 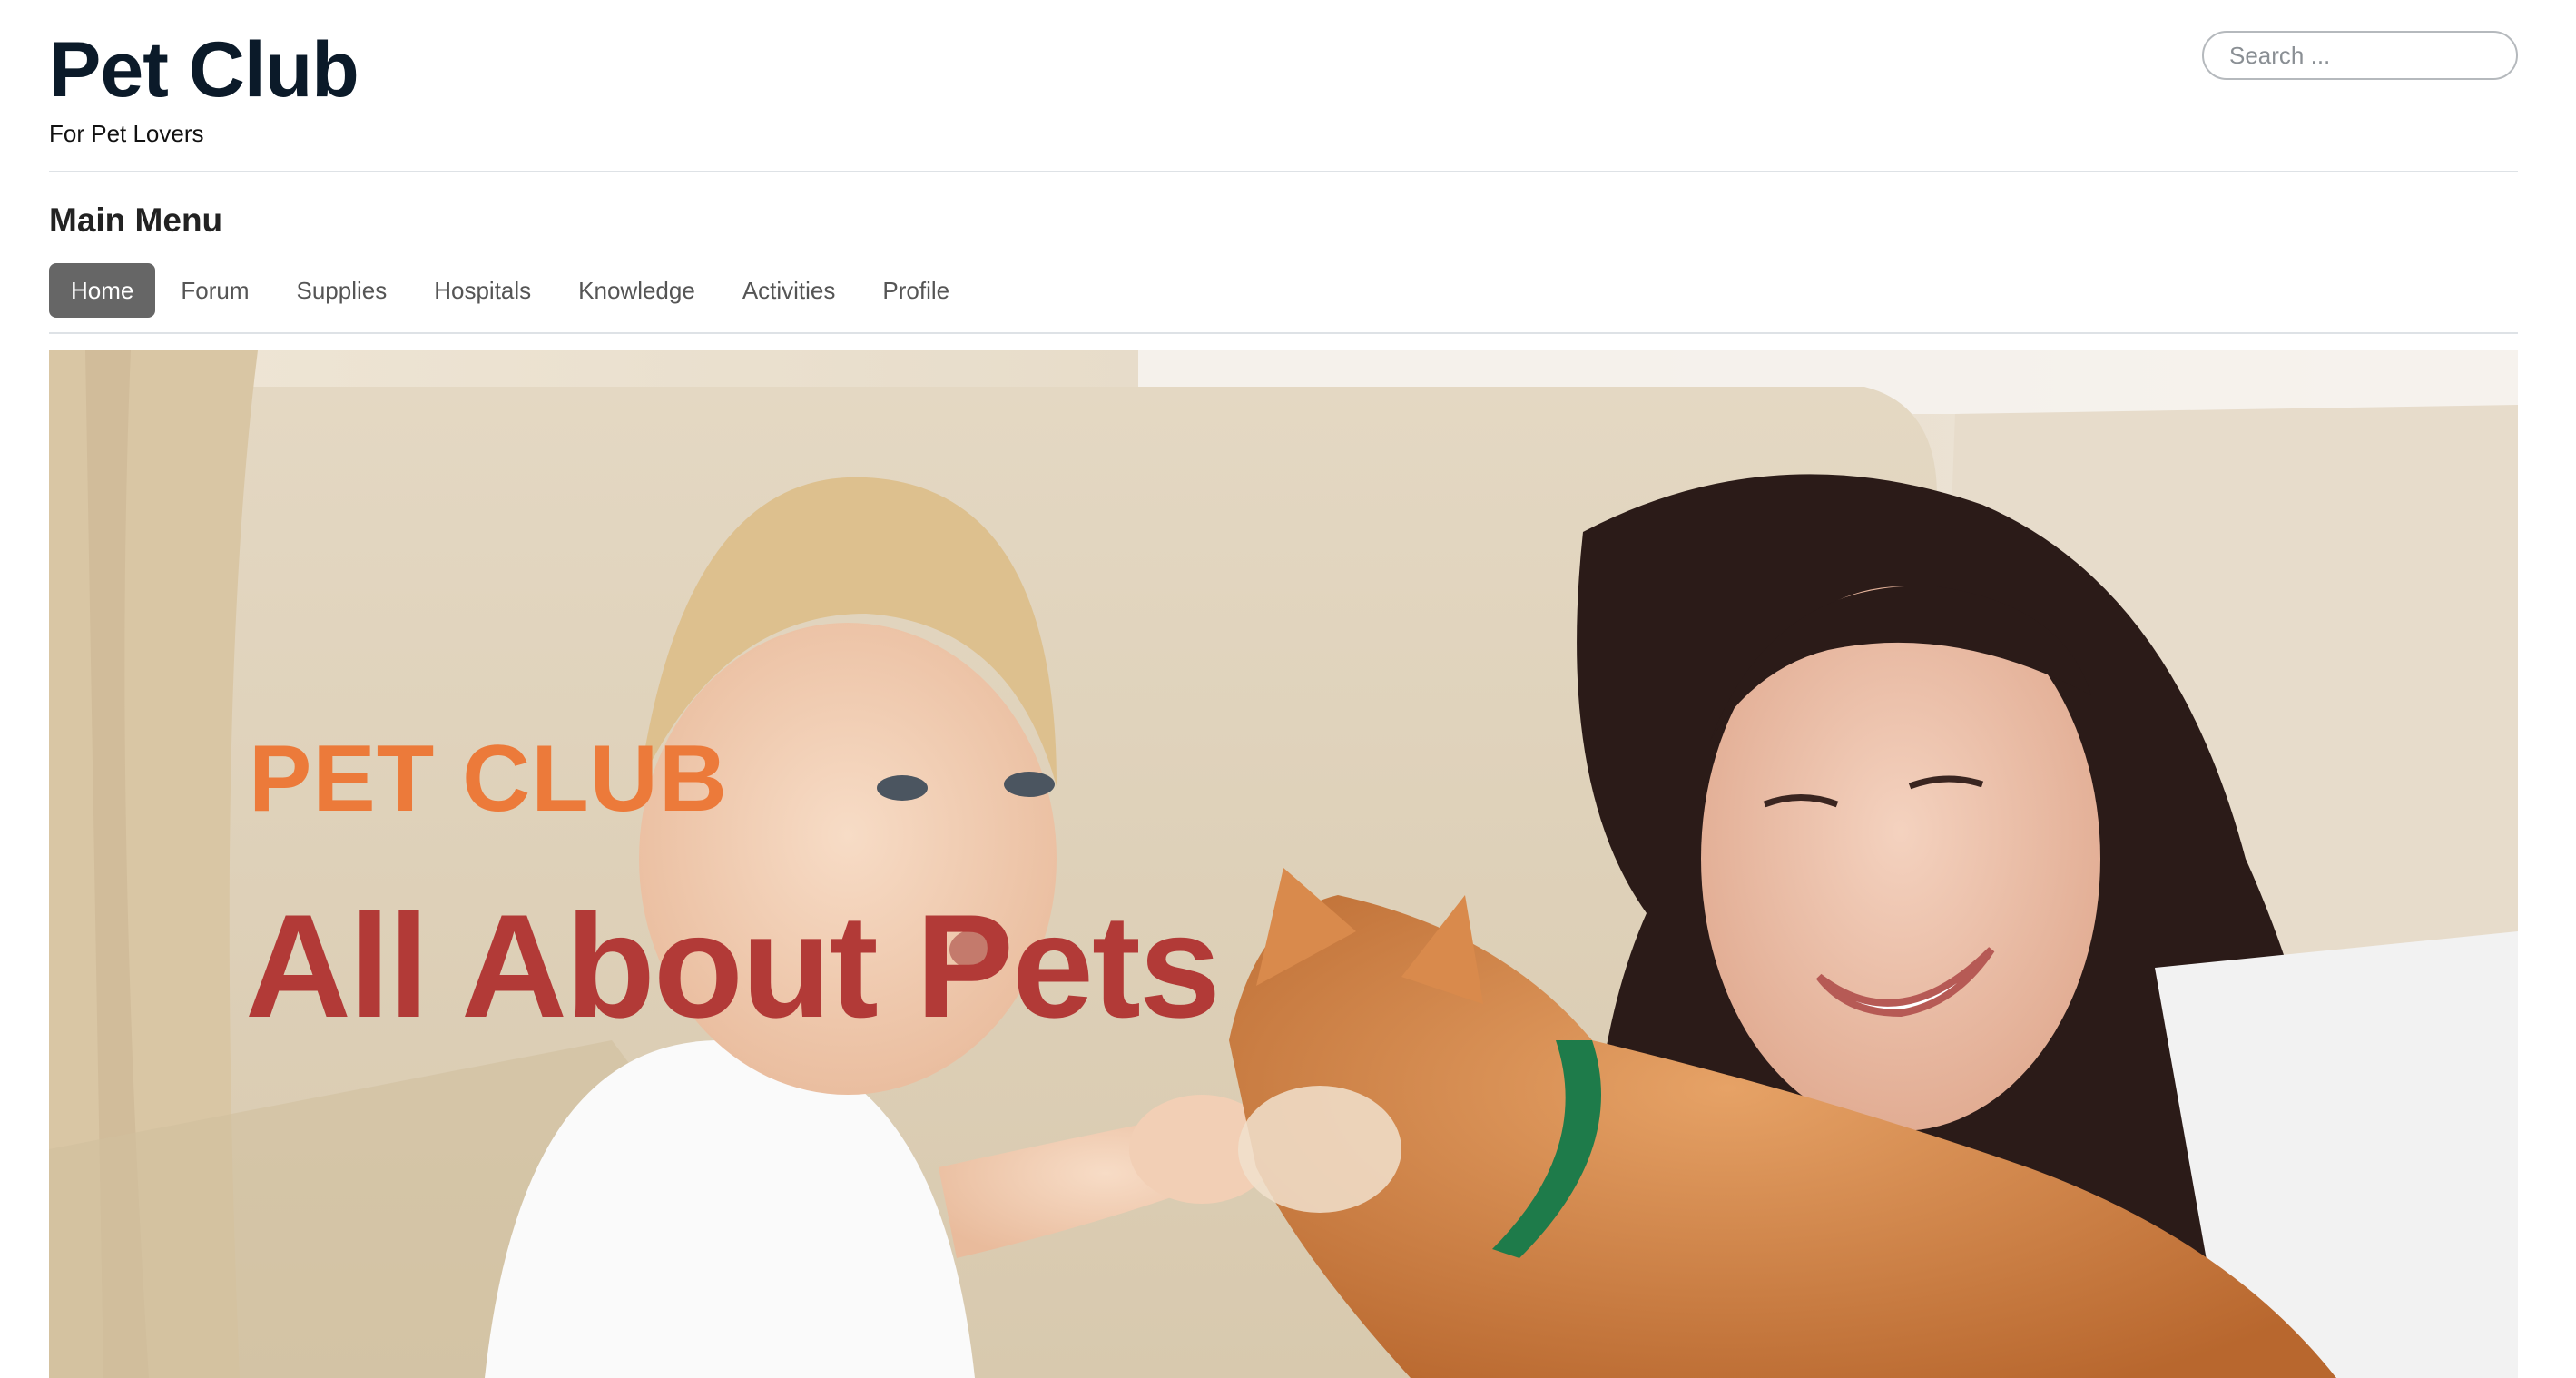 I want to click on search-input, so click(x=2360, y=55).